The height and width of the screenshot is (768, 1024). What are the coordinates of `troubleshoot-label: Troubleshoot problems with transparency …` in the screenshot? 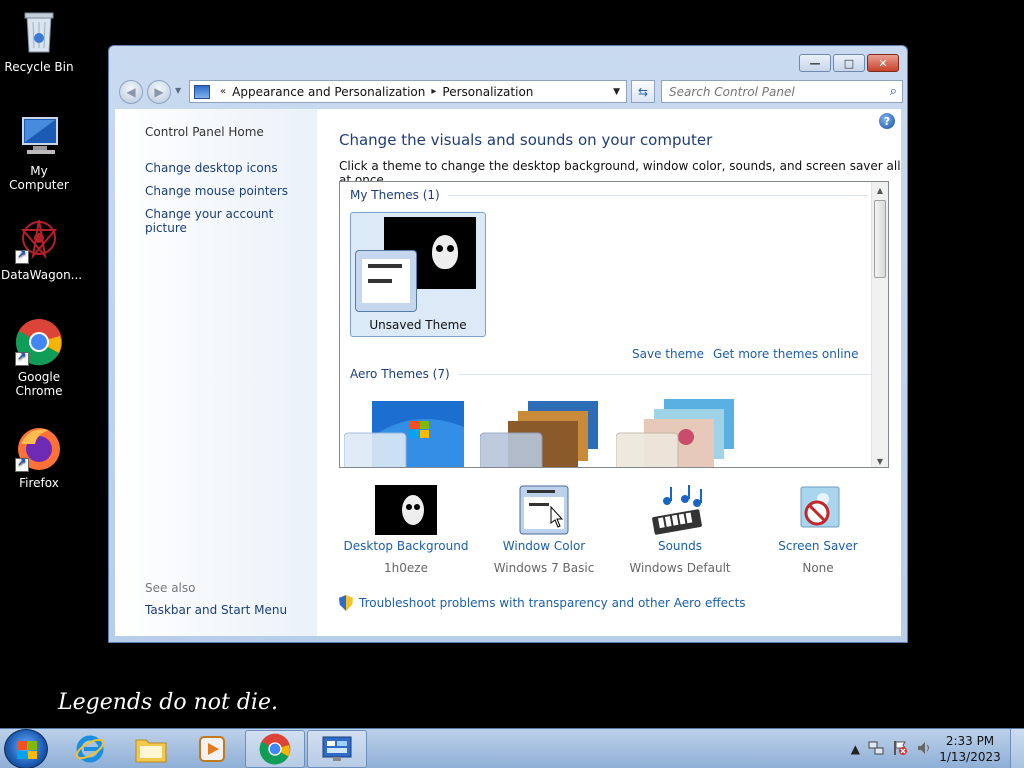 It's located at (552, 603).